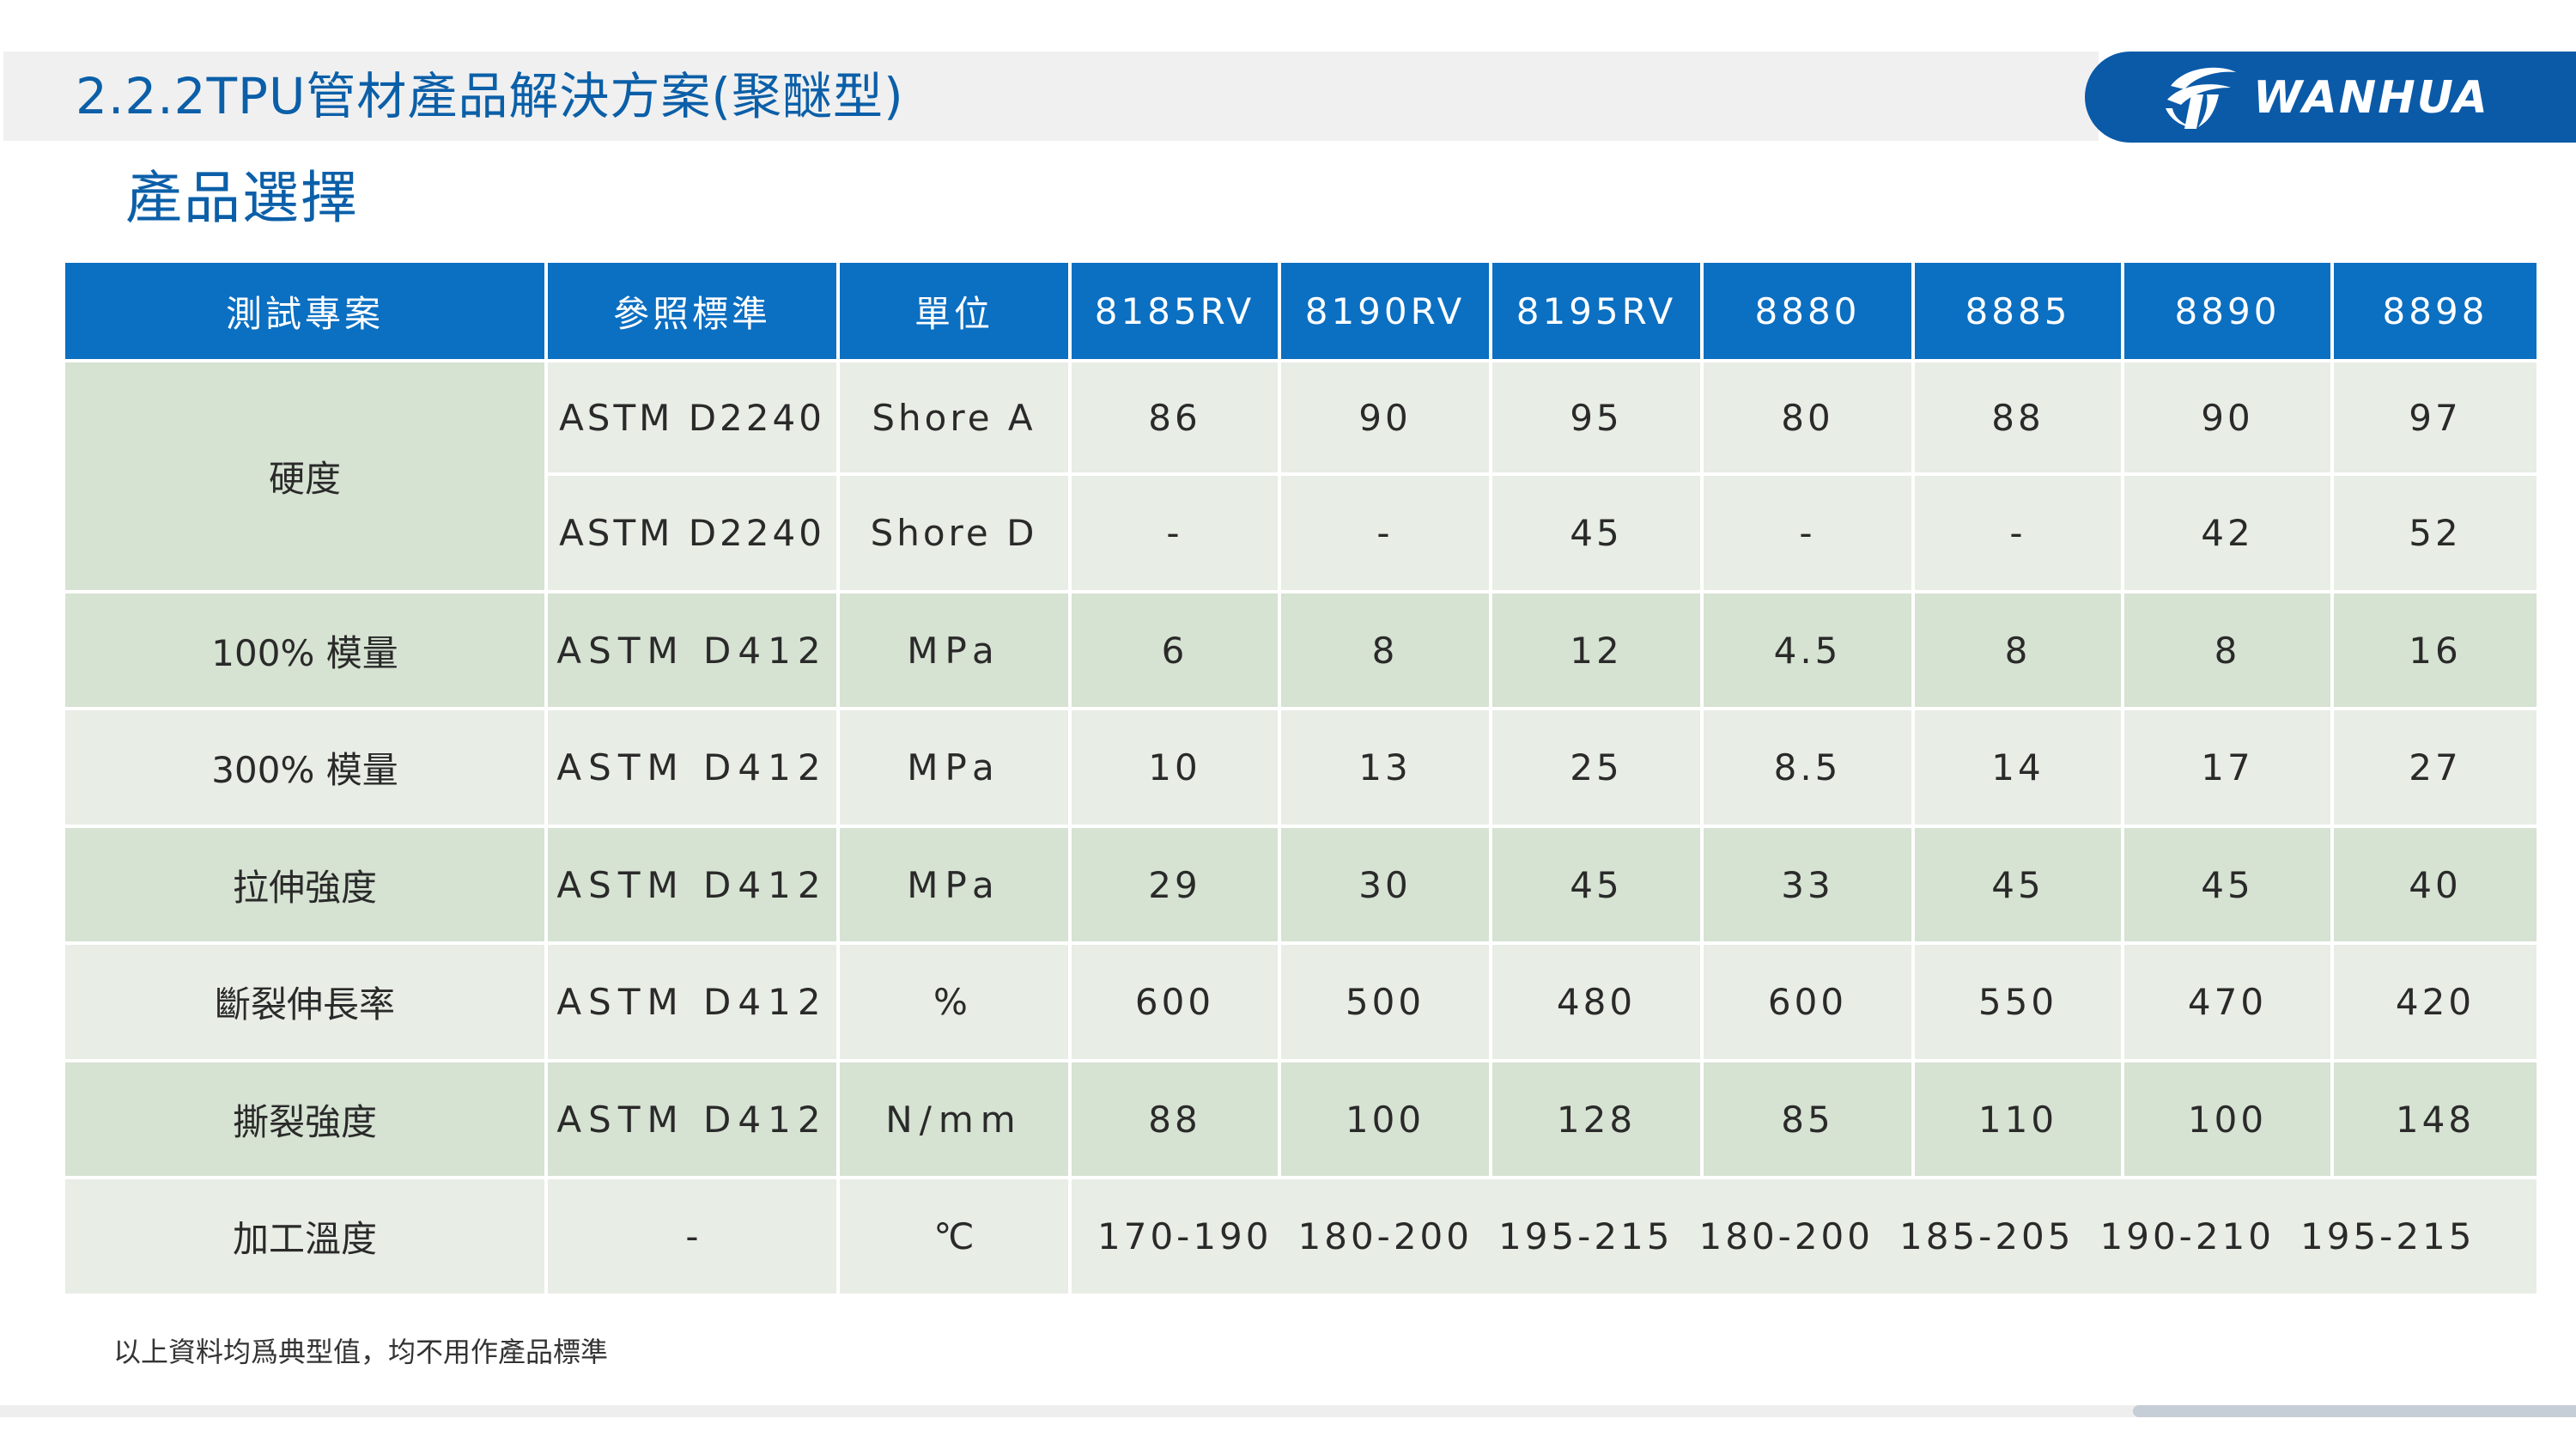  Describe the element at coordinates (1174, 417) in the screenshot. I see `cell-value: 86` at that location.